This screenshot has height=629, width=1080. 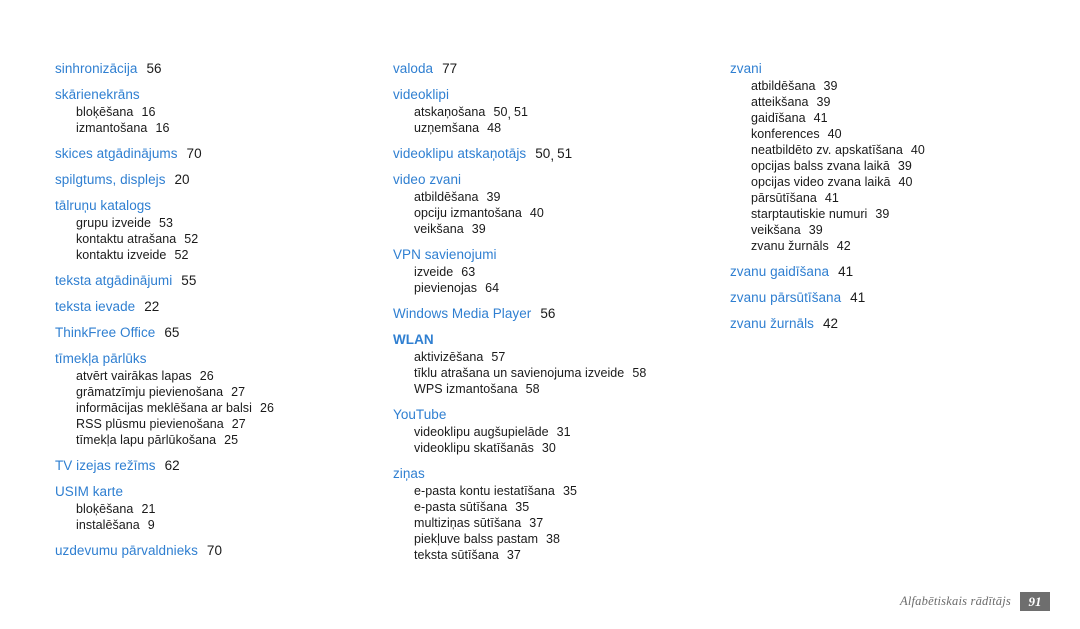 What do you see at coordinates (895, 166) in the screenshot?
I see `index-subentry: opcijas balss zvana laikā 39` at bounding box center [895, 166].